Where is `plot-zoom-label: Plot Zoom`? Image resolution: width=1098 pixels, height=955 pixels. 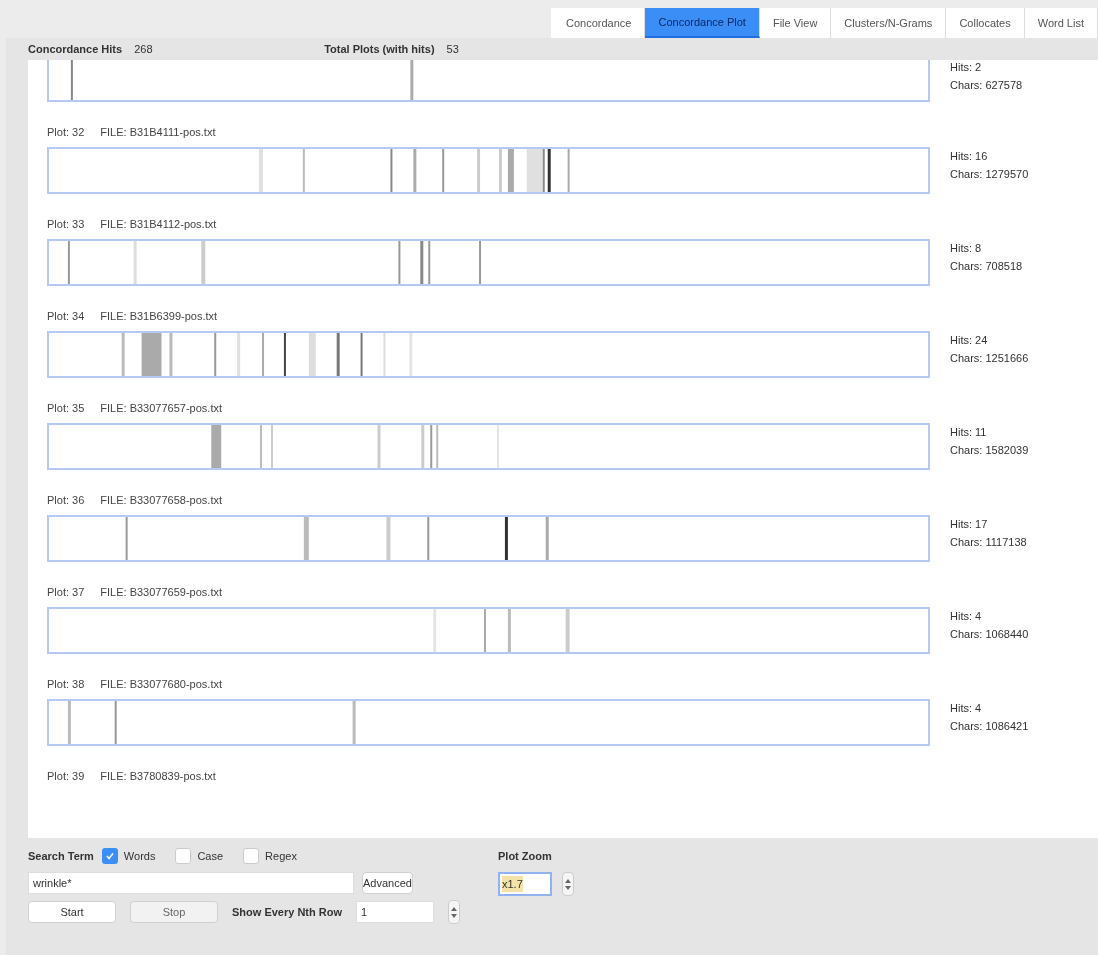
plot-zoom-label: Plot Zoom is located at coordinates (525, 856).